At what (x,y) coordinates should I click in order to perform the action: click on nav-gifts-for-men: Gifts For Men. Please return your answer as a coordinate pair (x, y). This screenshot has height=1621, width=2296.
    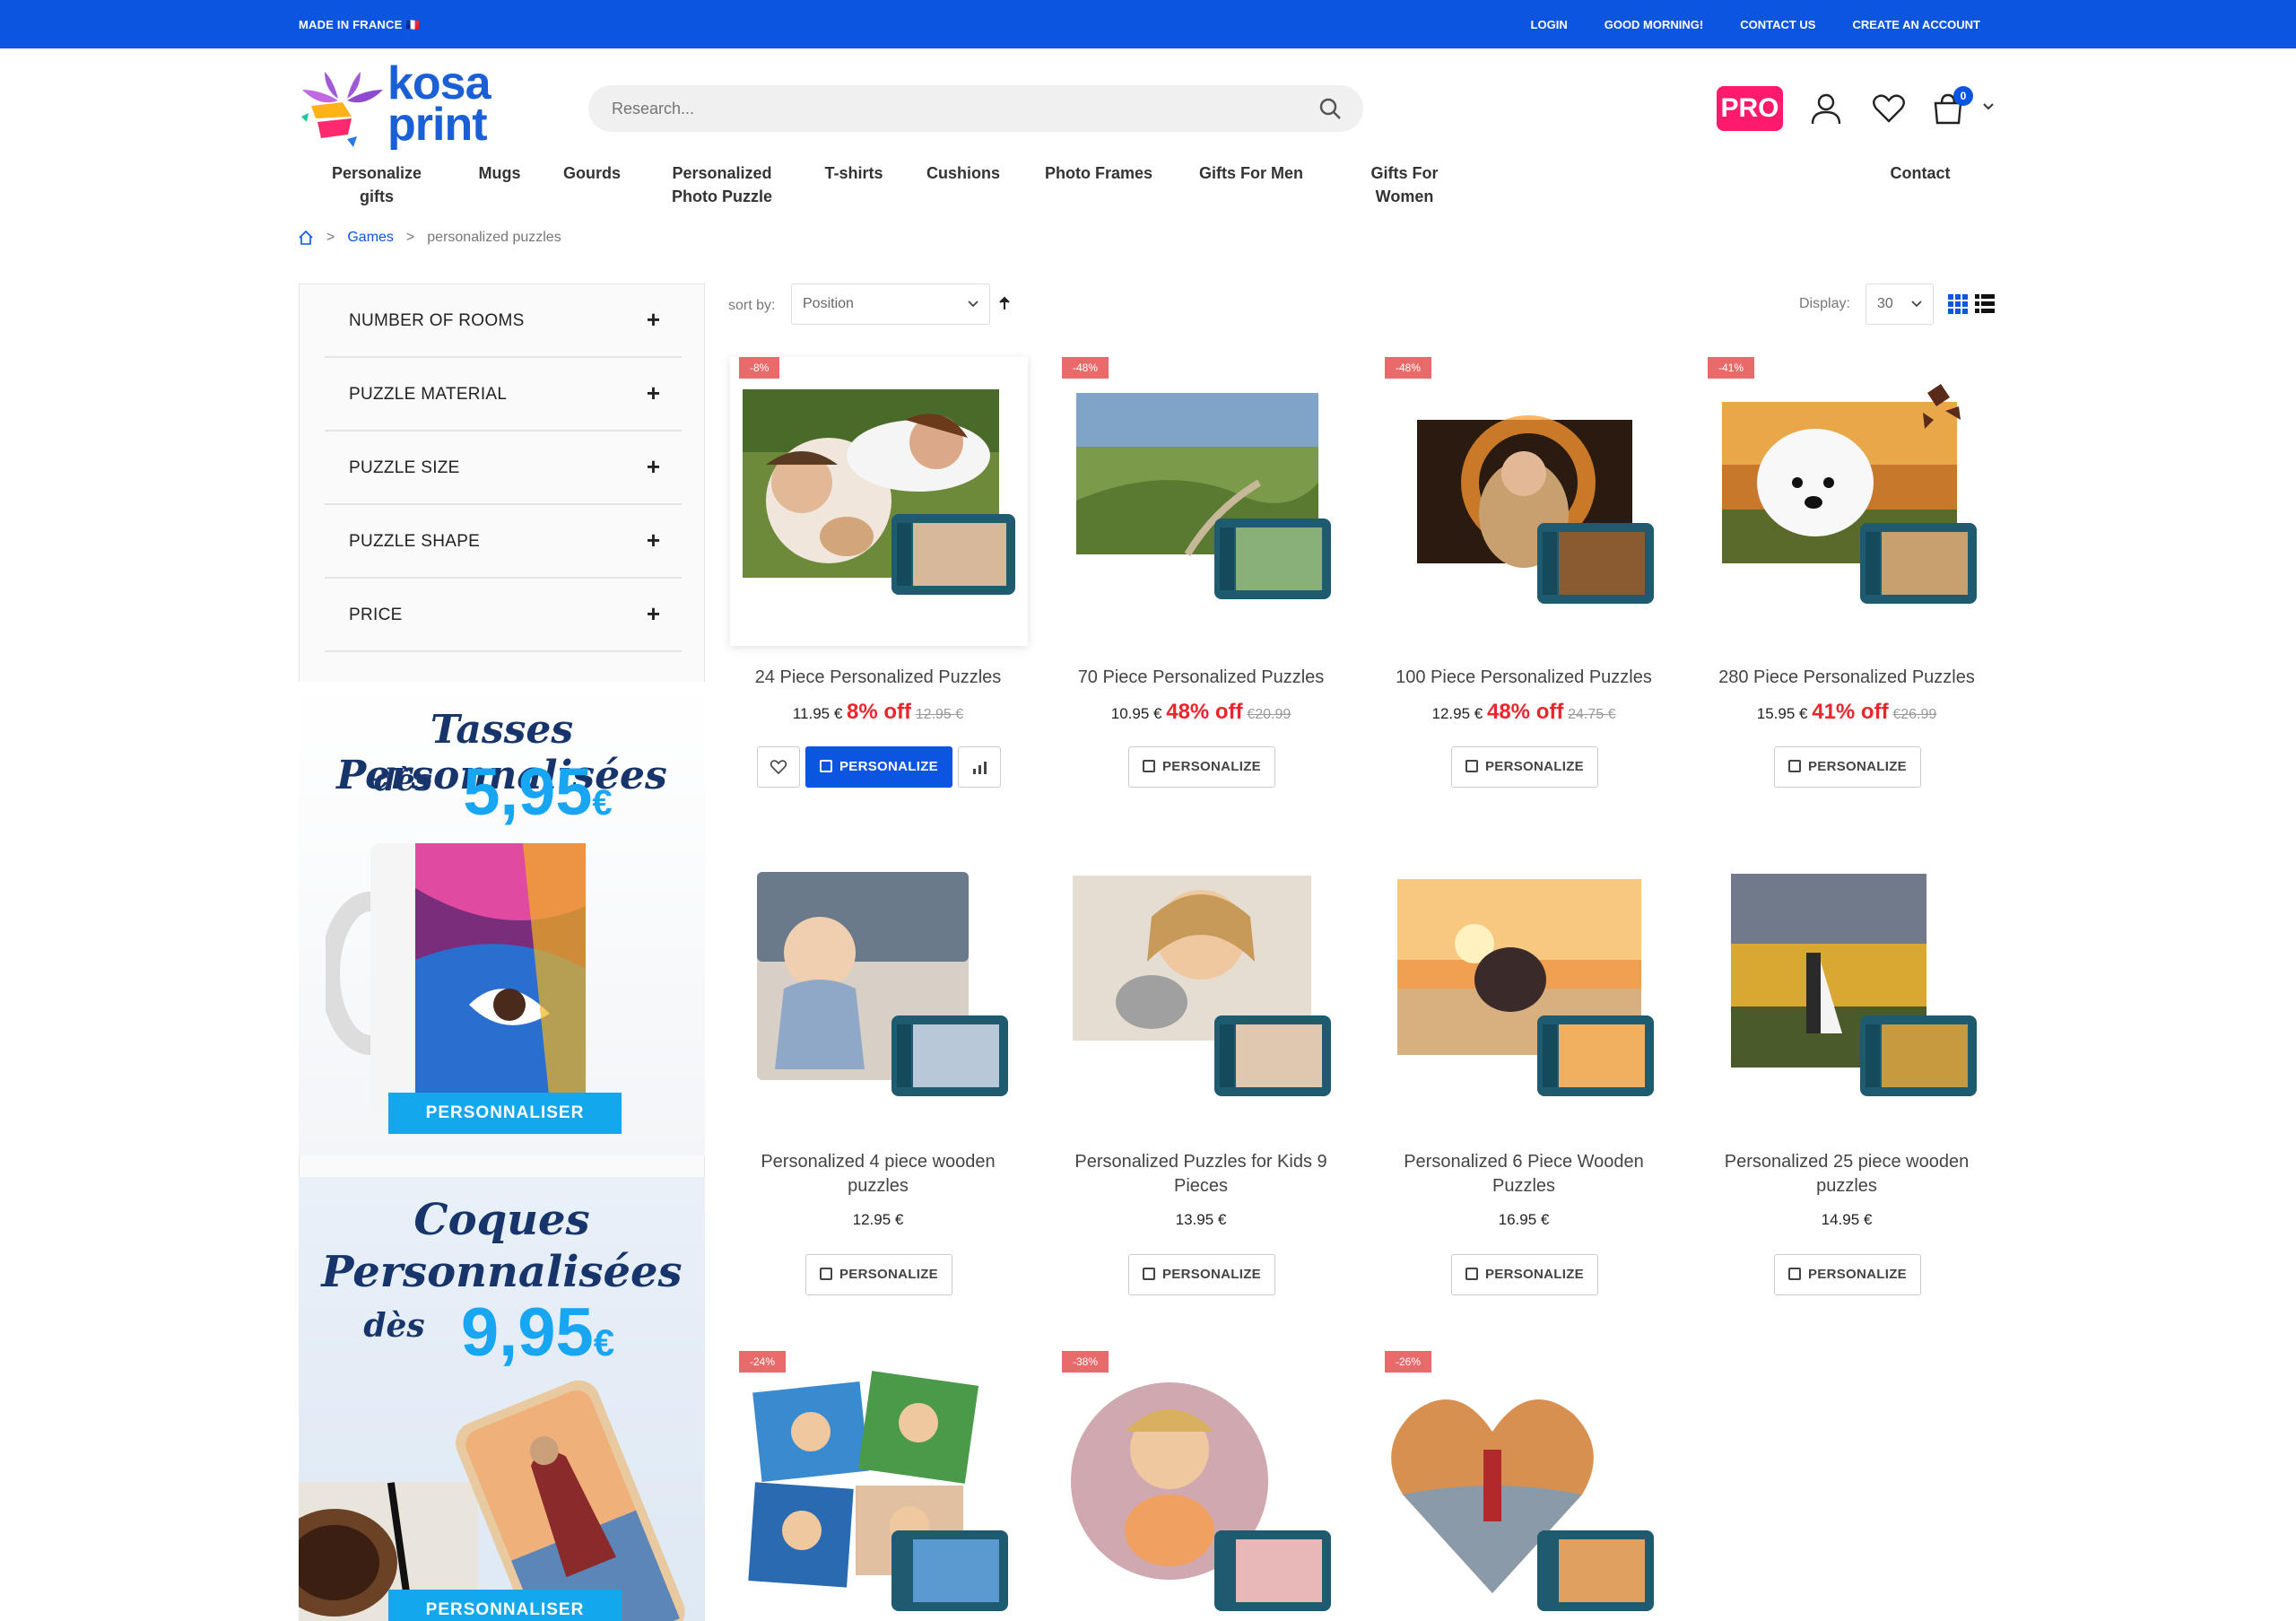
    Looking at the image, I should click on (1251, 173).